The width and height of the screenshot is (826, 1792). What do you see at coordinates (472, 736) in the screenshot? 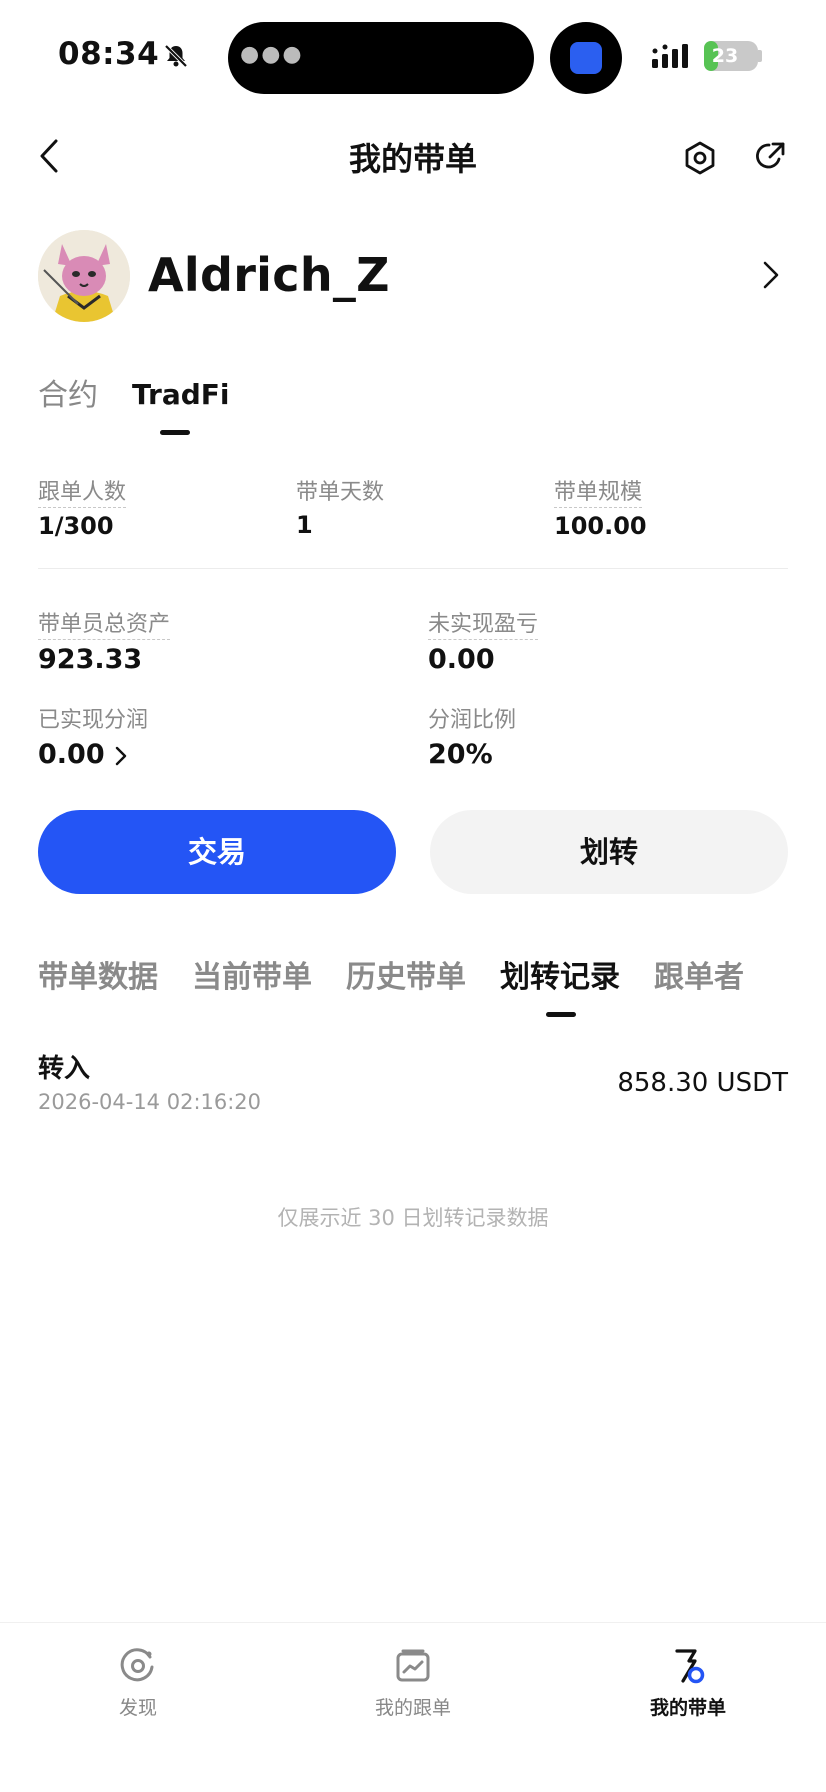
I see `stat-profit-share-ratio: 分润比例 20%` at bounding box center [472, 736].